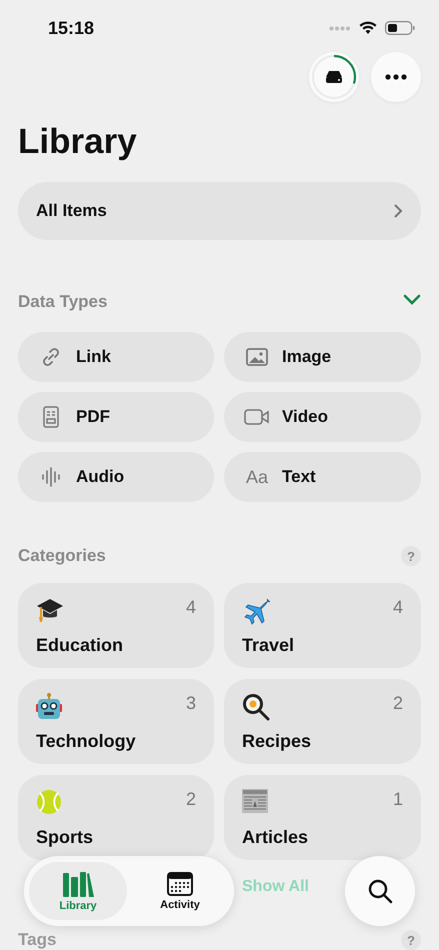 This screenshot has height=950, width=439. Describe the element at coordinates (380, 891) in the screenshot. I see `search-icon` at that location.